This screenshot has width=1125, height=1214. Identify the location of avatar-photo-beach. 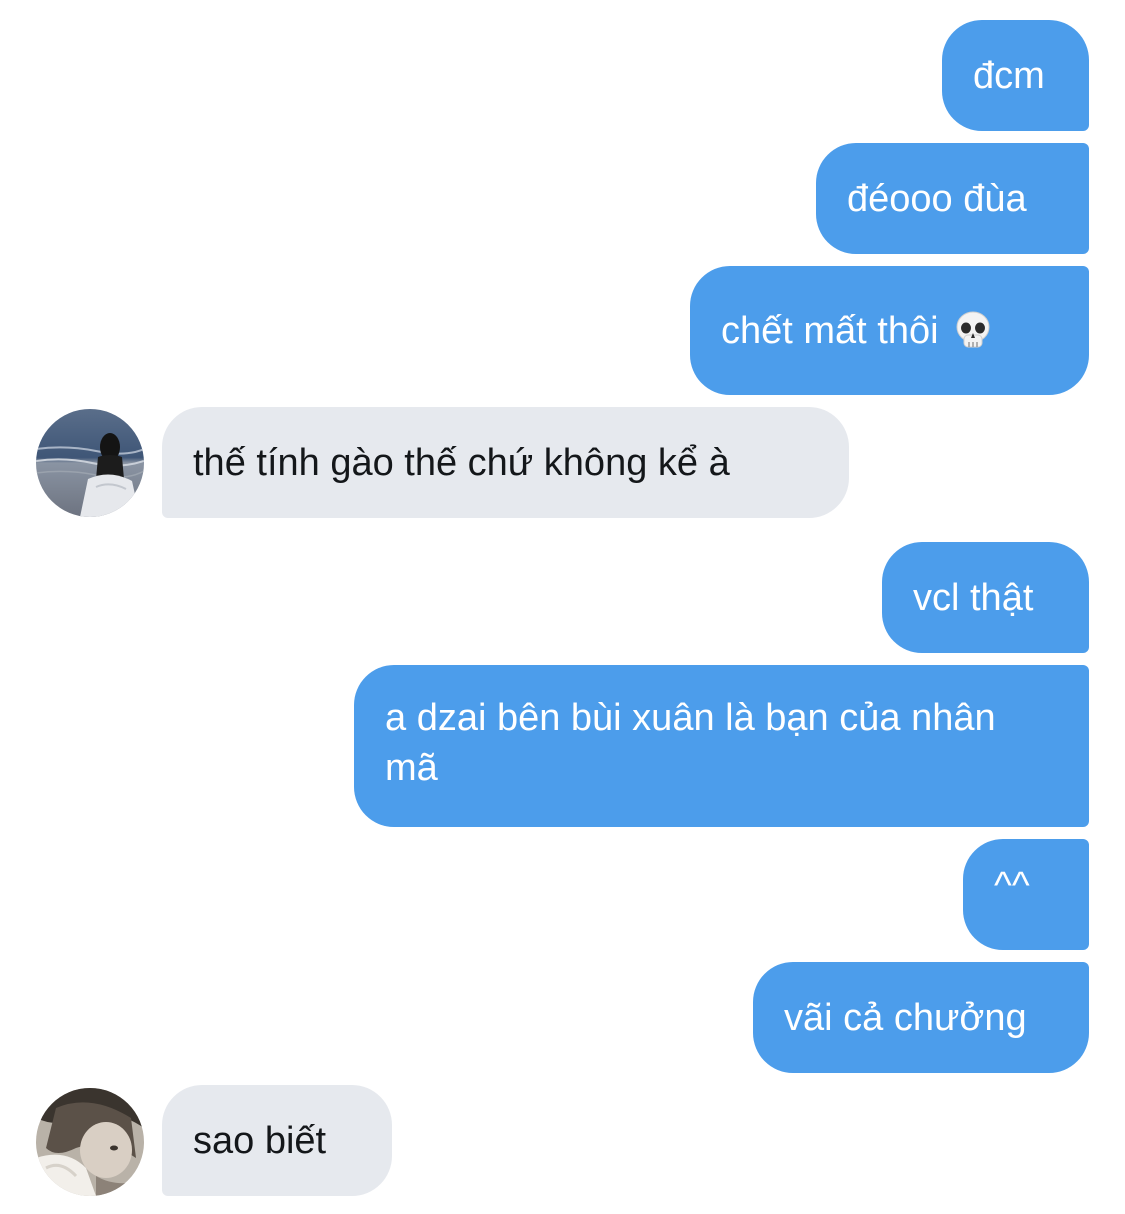
(90, 463).